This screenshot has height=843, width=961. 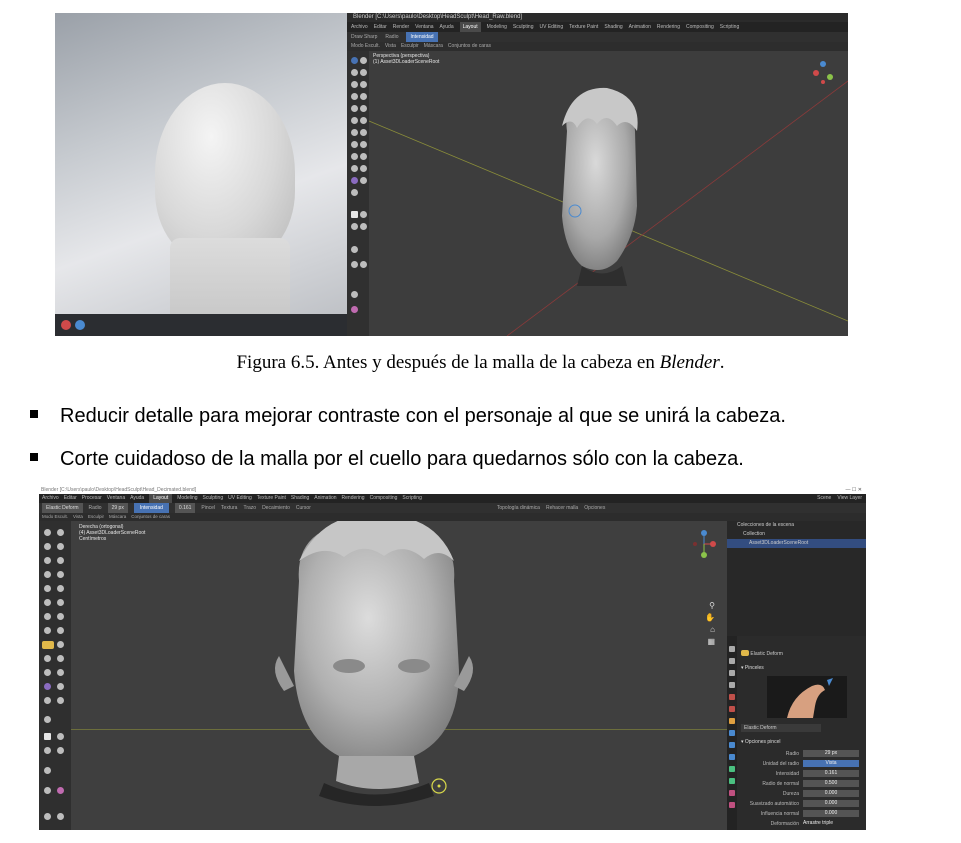 What do you see at coordinates (60, 790) in the screenshot?
I see `color-filter-tool-icon` at bounding box center [60, 790].